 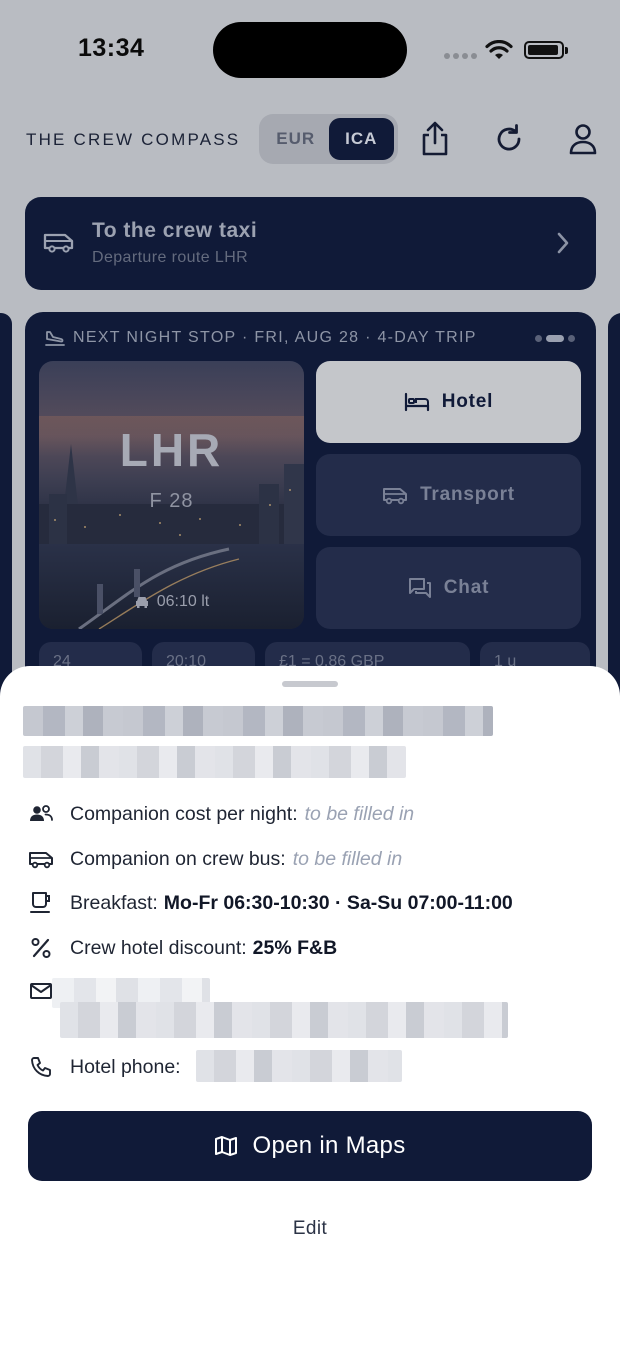 I want to click on sheet-grabber, so click(x=310, y=684).